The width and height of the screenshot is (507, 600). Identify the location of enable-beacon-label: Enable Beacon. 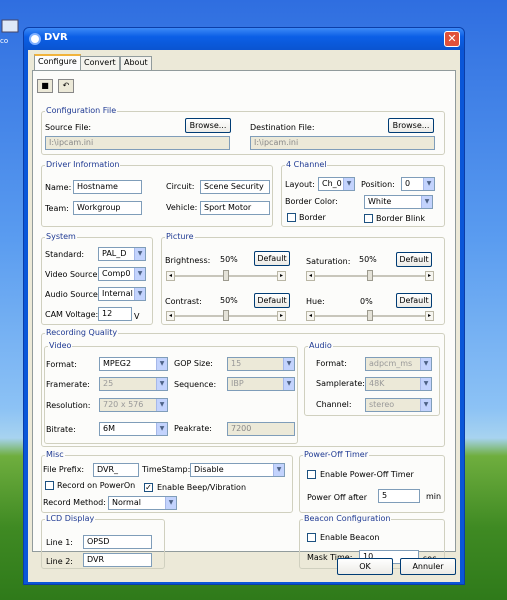
(350, 537).